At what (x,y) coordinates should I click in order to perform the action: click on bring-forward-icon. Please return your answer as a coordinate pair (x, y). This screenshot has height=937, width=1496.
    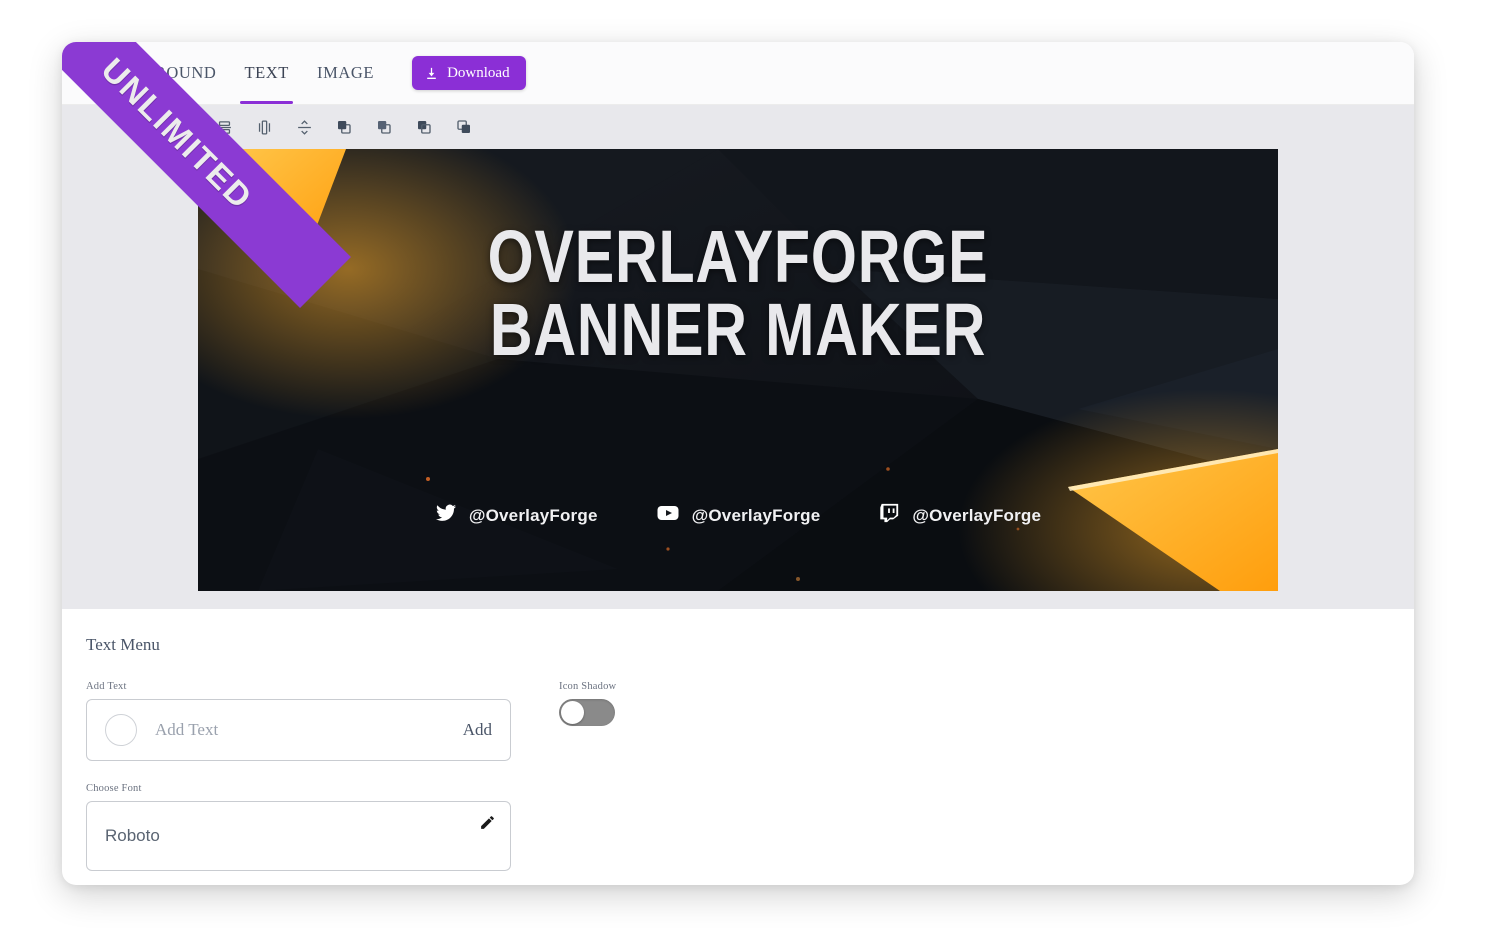
    Looking at the image, I should click on (424, 127).